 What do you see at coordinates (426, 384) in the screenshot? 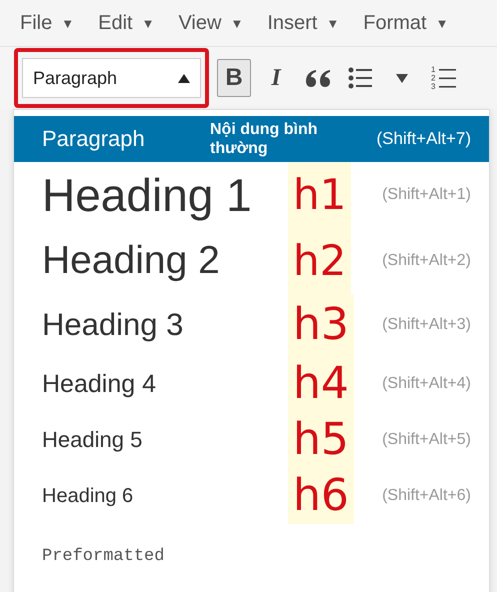
I see `shortcut-hint: (Shift+Alt+4)` at bounding box center [426, 384].